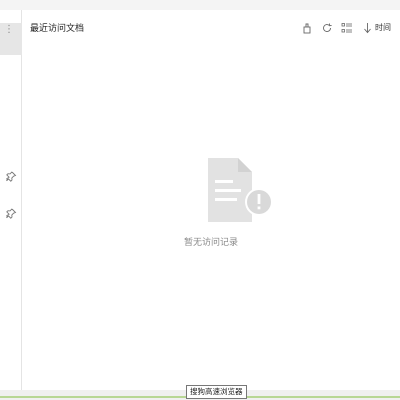 This screenshot has width=400, height=400. What do you see at coordinates (9, 30) in the screenshot?
I see `more-vertical-icon: ⋮` at bounding box center [9, 30].